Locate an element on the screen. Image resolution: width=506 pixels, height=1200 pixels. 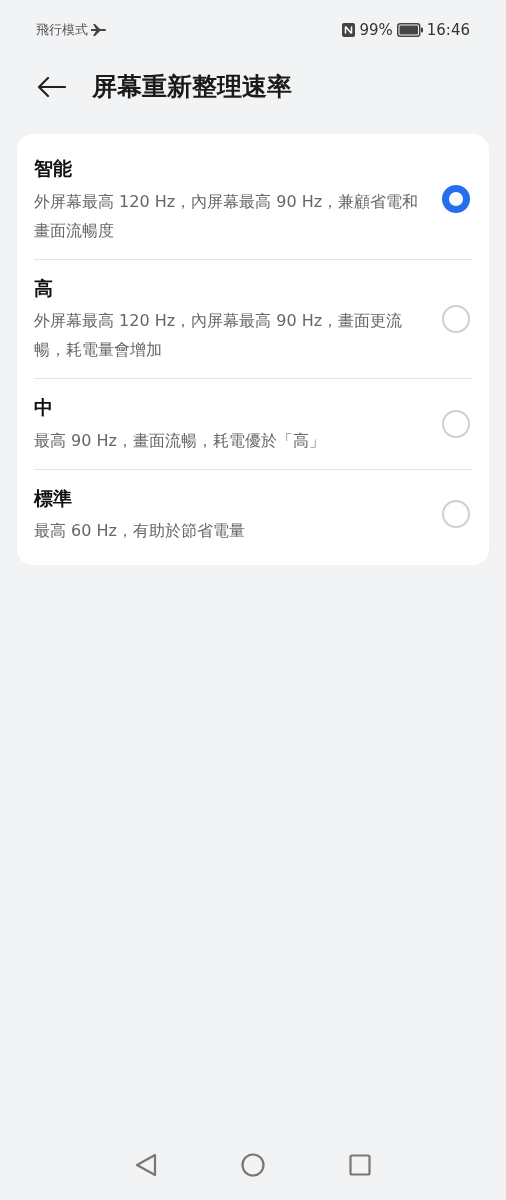
option-row: 高 外屏幕最高 120 Hz，內屏幕最高 90 Hz，畫面更流暢，耗電量會增加 is located at coordinates (253, 319).